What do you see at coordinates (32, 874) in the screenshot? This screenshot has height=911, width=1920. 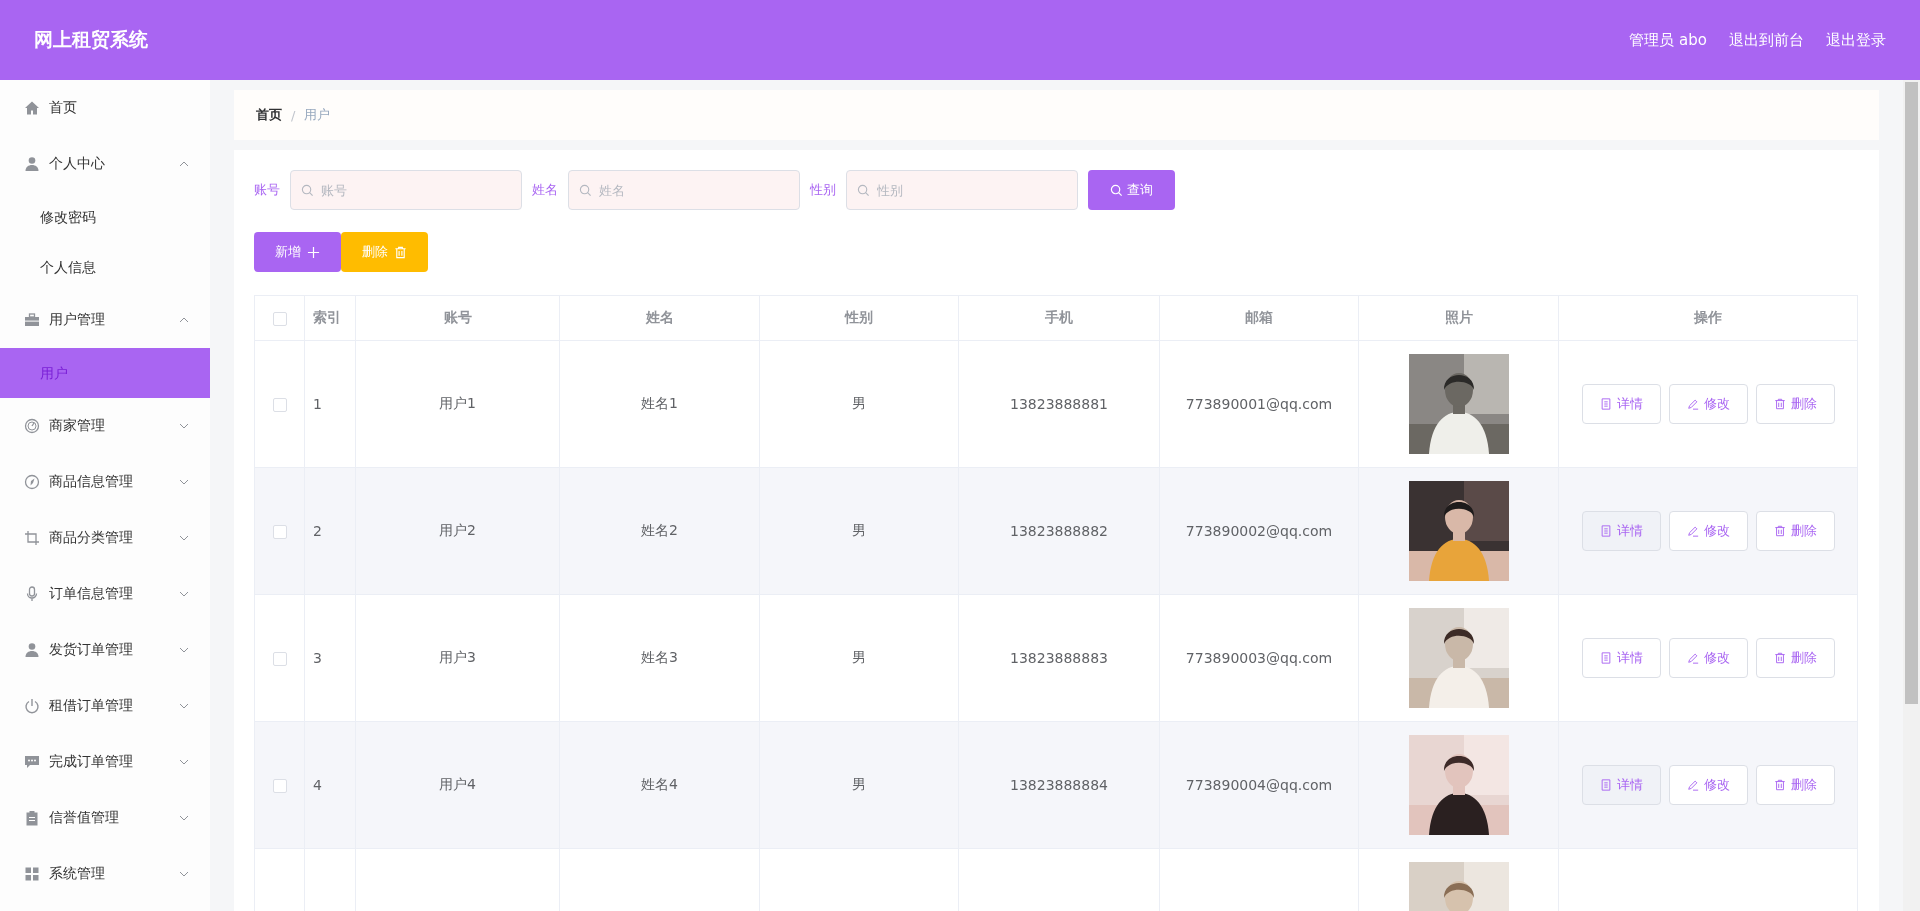 I see `grid-icon` at bounding box center [32, 874].